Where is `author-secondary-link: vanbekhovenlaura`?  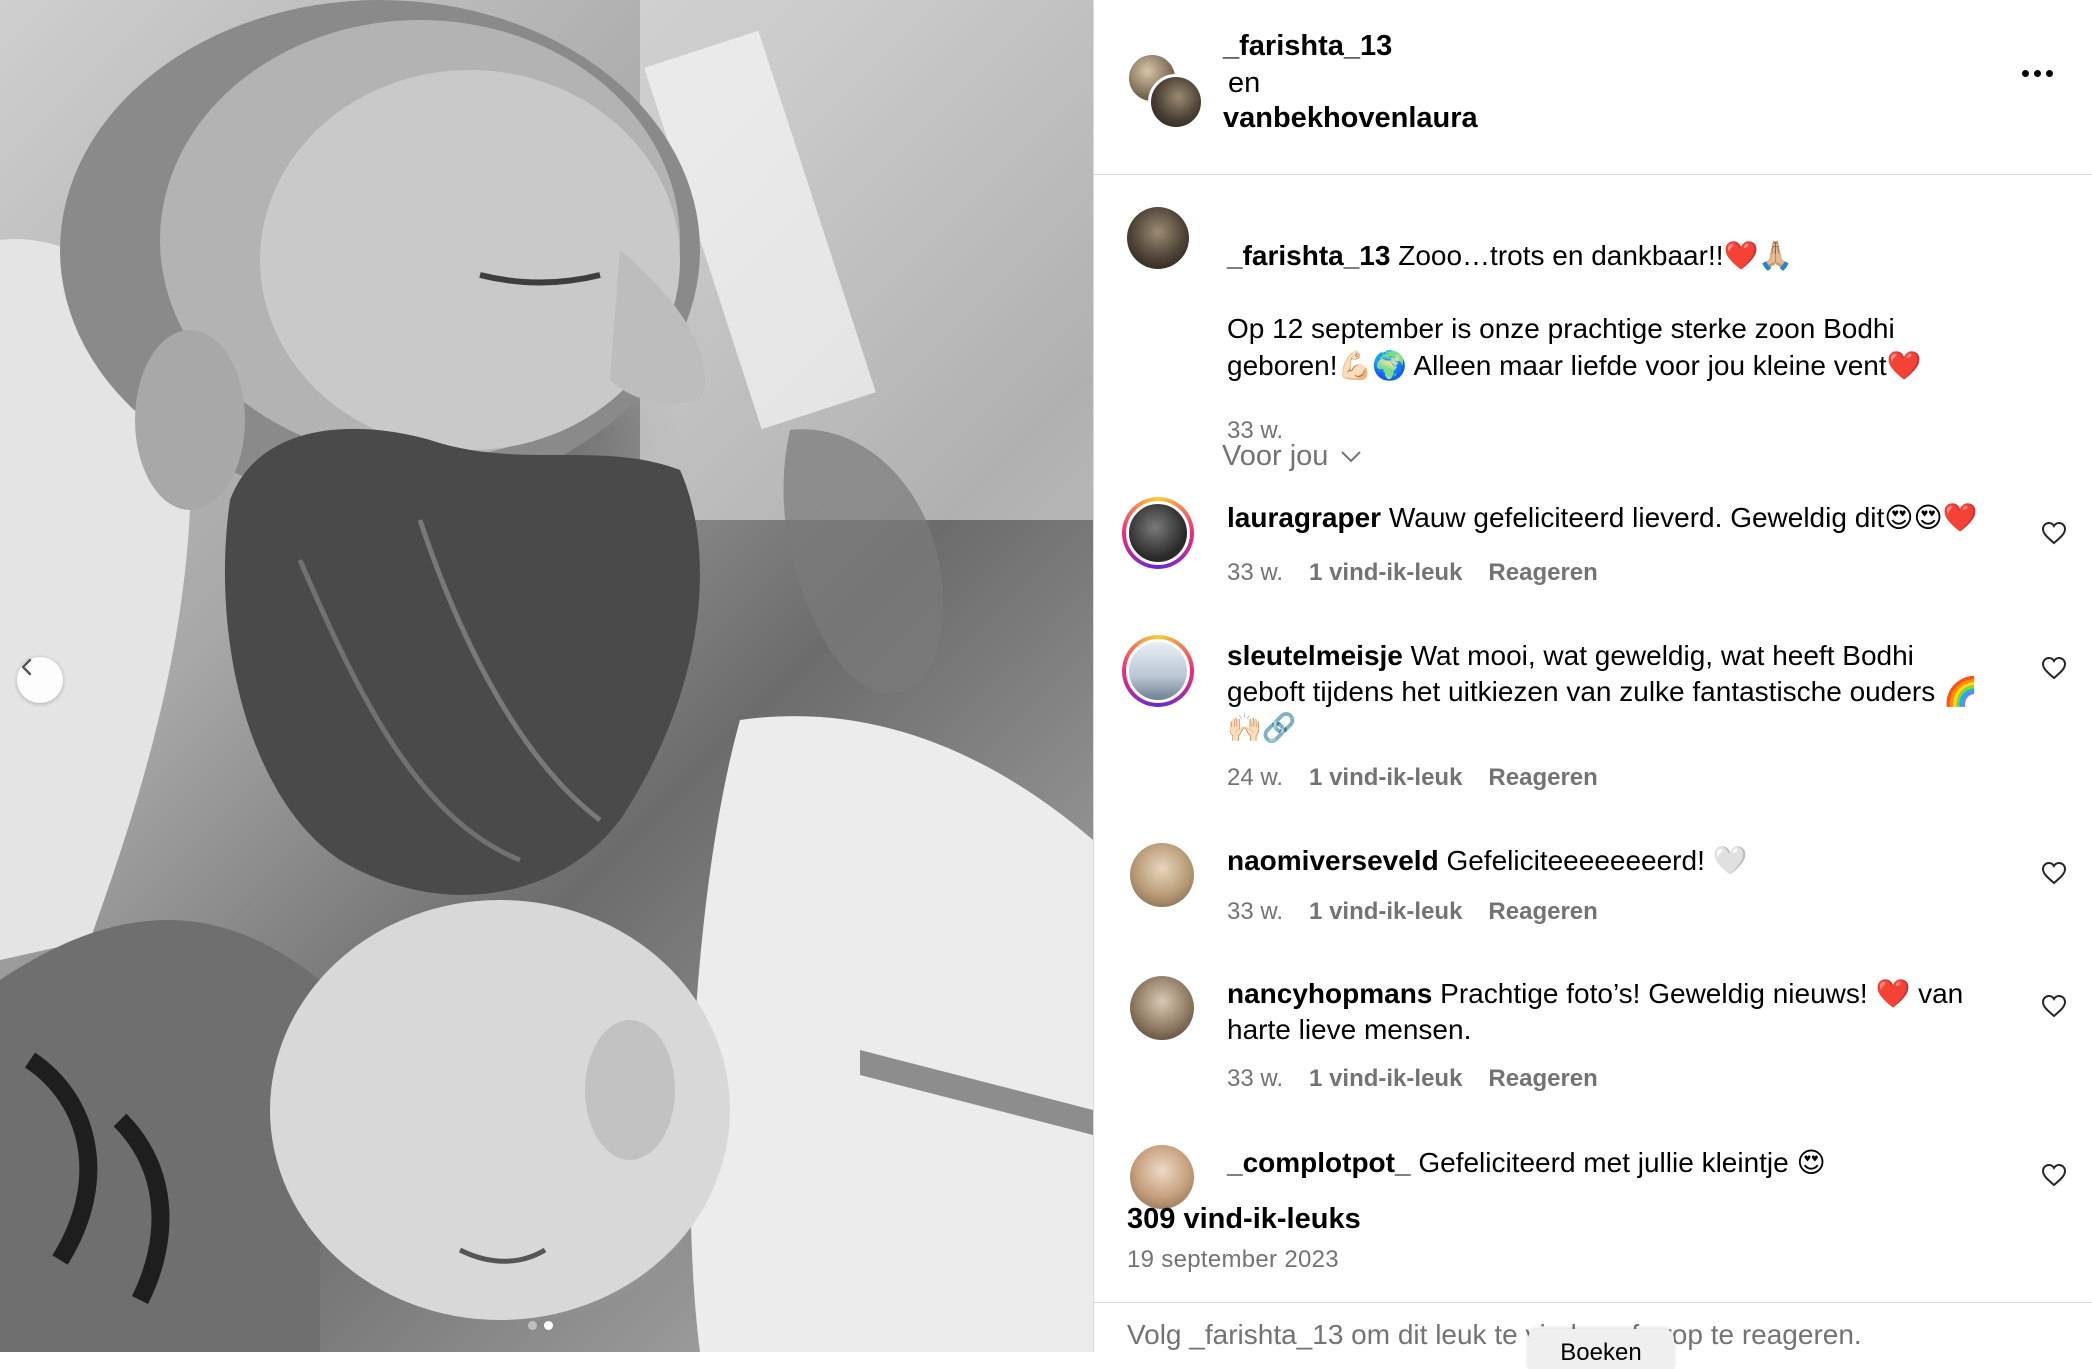 author-secondary-link: vanbekhovenlaura is located at coordinates (1350, 118).